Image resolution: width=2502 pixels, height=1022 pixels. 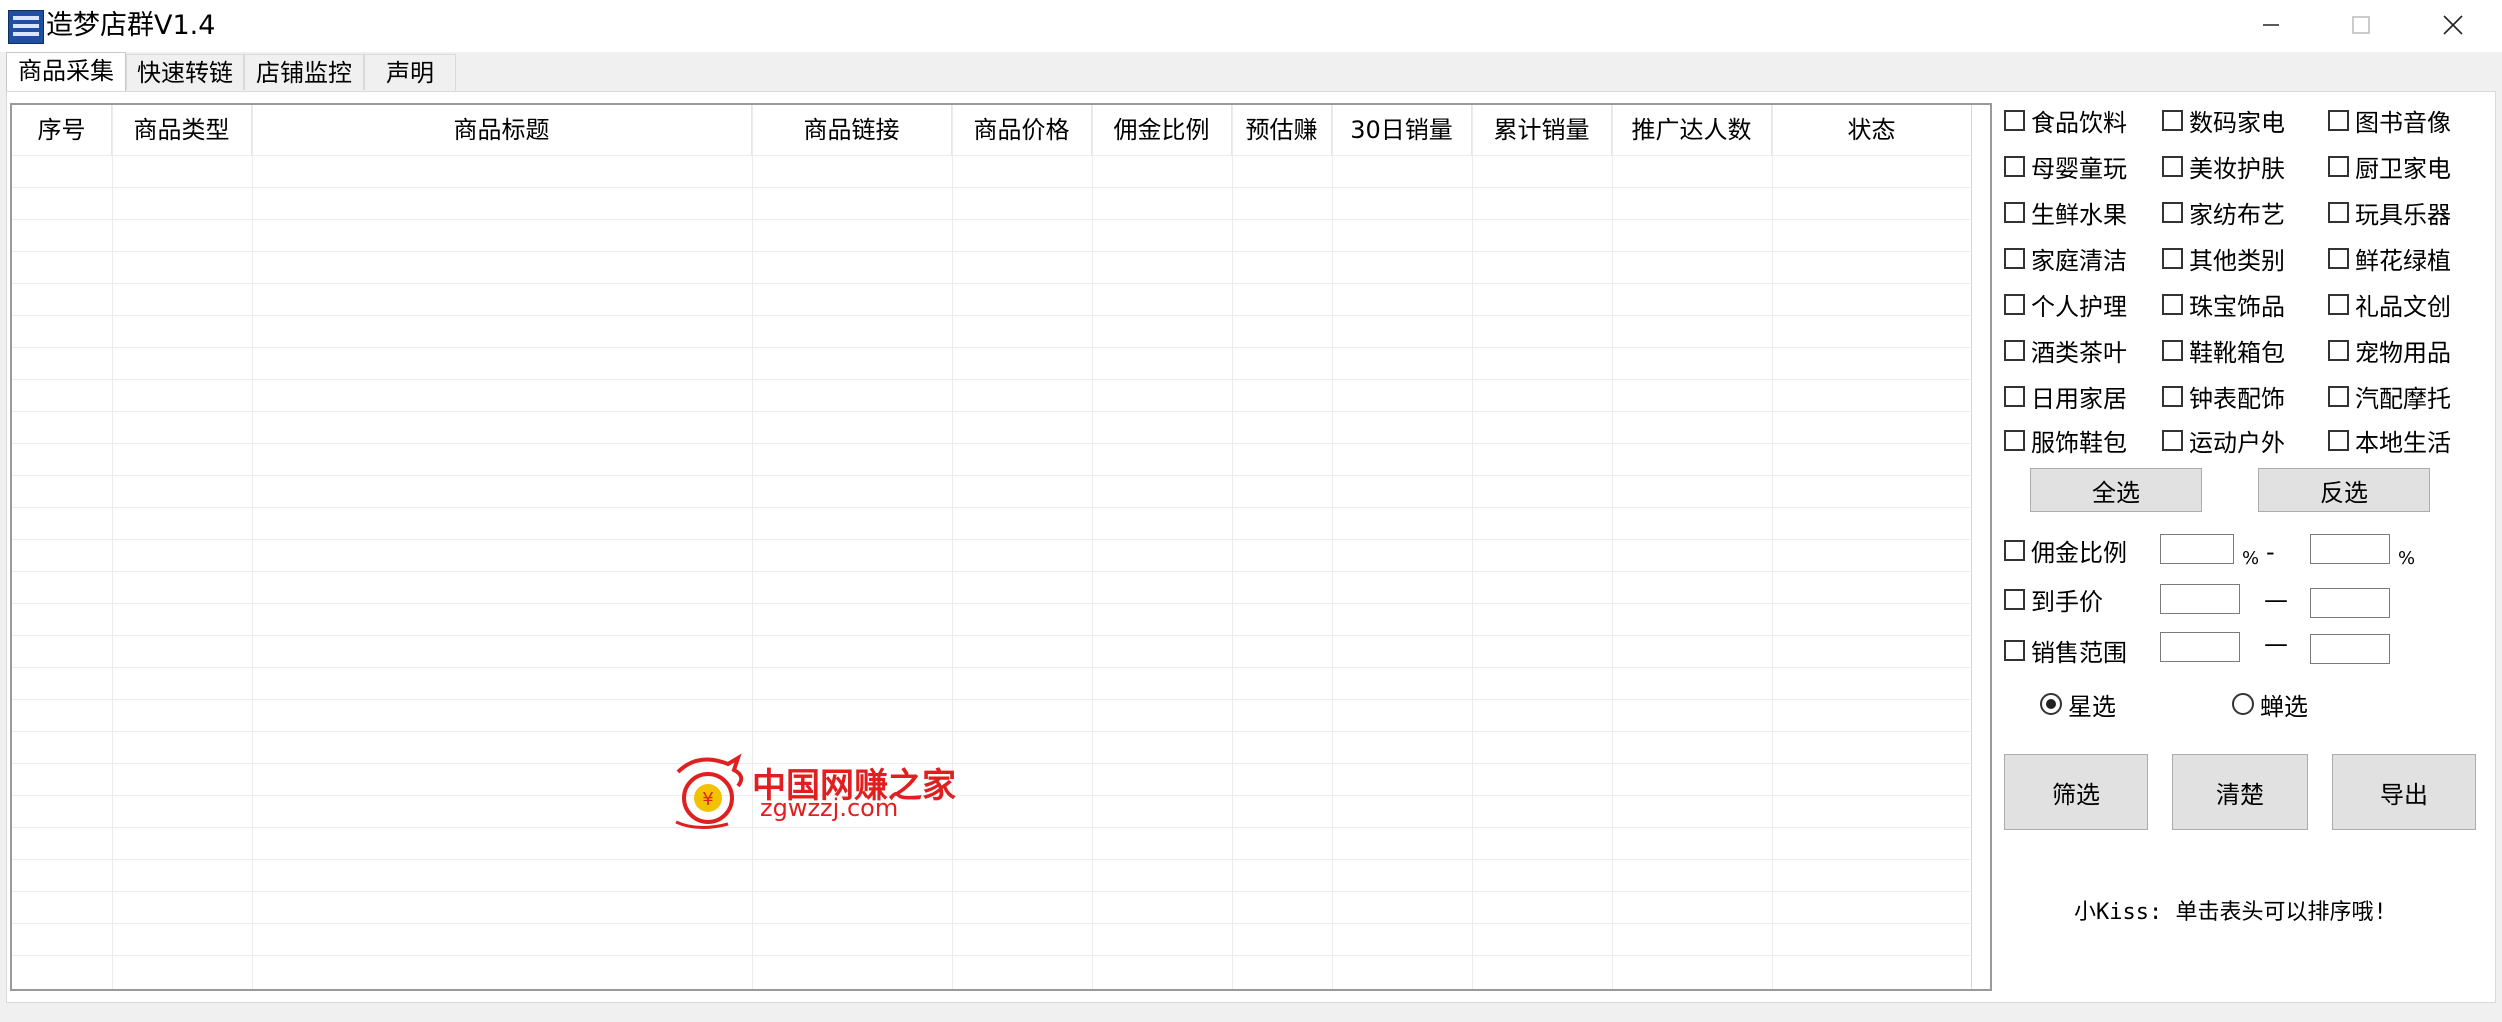 I want to click on category-checkbox: 食品饮料, so click(x=2065, y=120).